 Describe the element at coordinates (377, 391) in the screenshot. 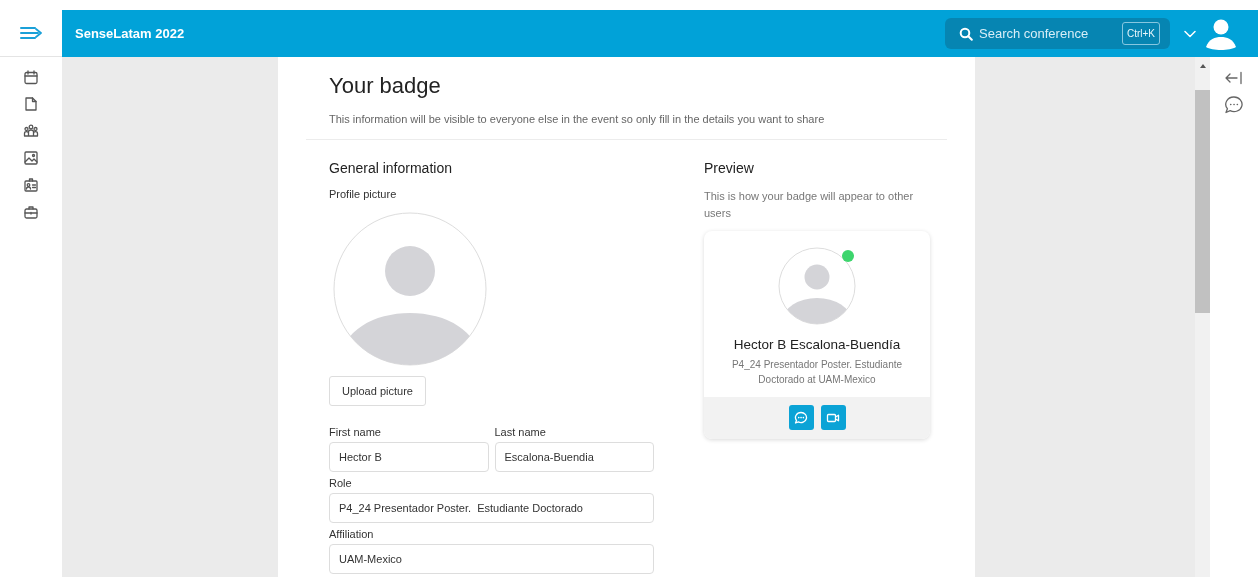

I see `upload-button: Upload picture` at that location.